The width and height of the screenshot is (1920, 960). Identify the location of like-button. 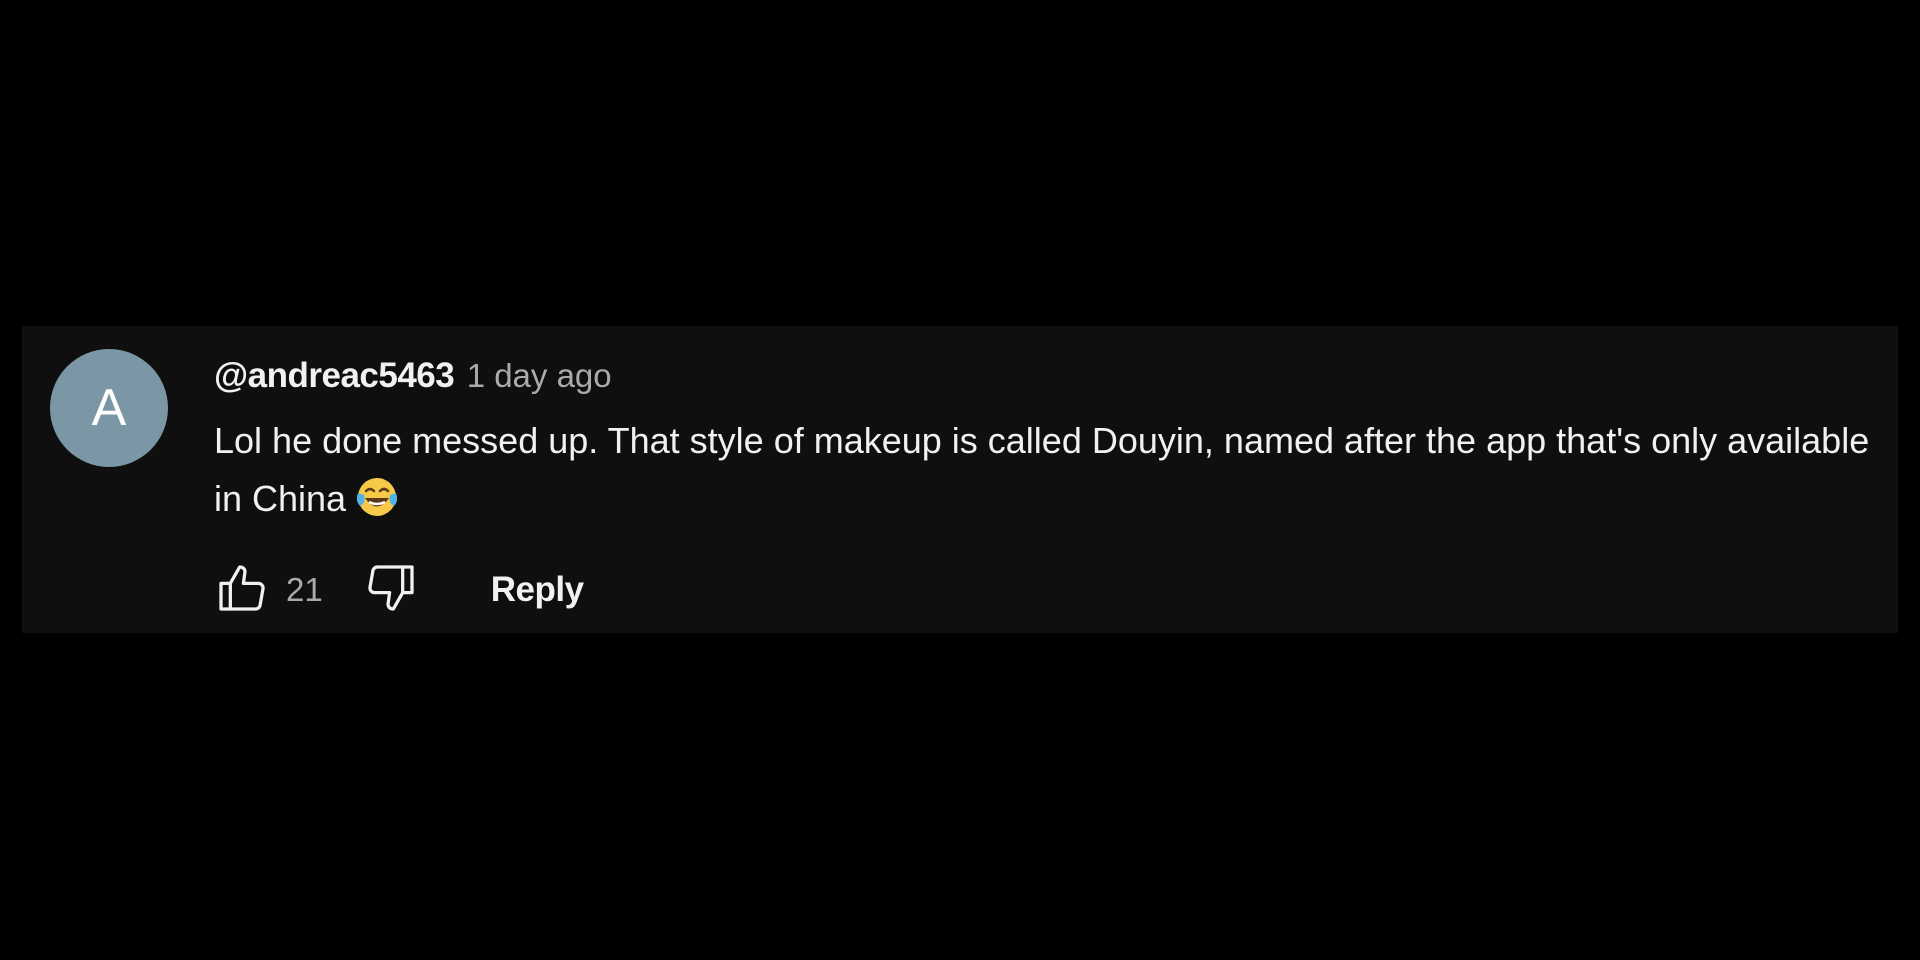
(242, 590).